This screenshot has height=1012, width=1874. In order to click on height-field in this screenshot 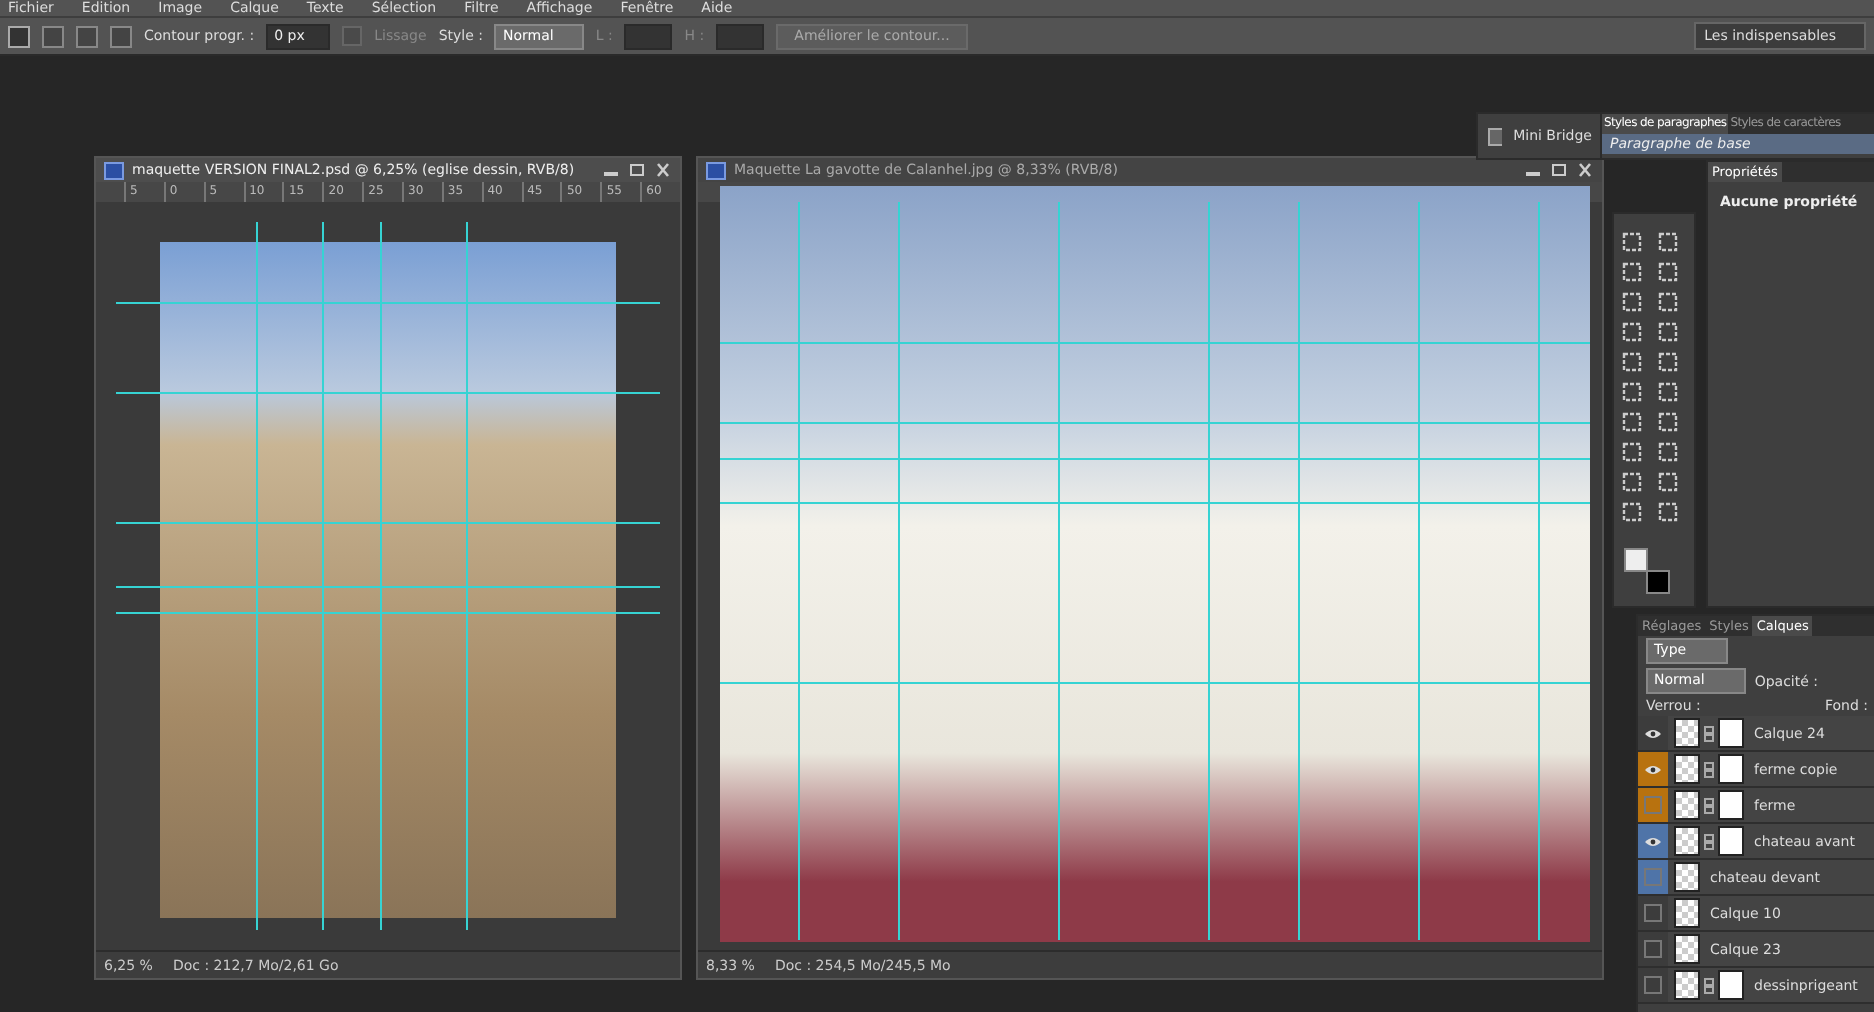, I will do `click(740, 36)`.